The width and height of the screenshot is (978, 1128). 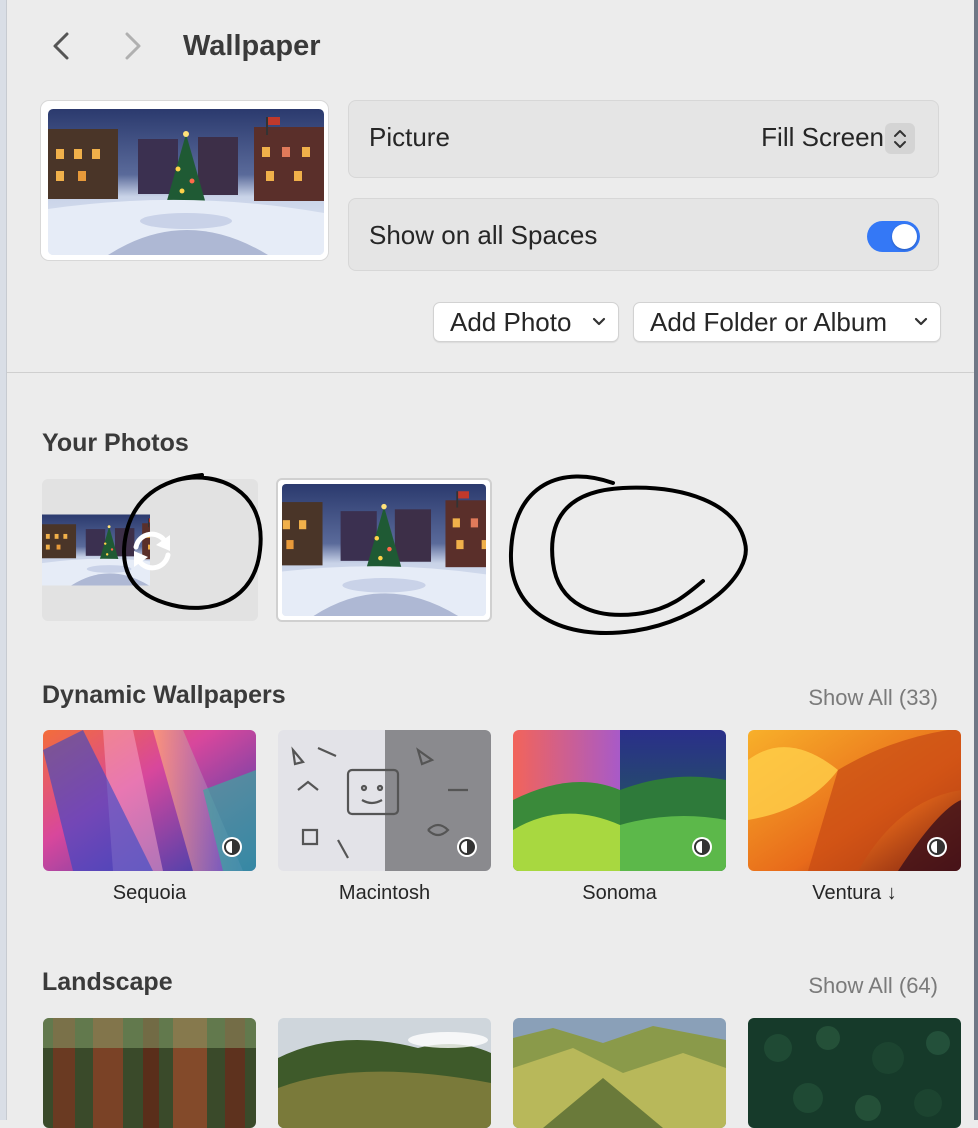 I want to click on macintosh-label: Macintosh, so click(x=384, y=893).